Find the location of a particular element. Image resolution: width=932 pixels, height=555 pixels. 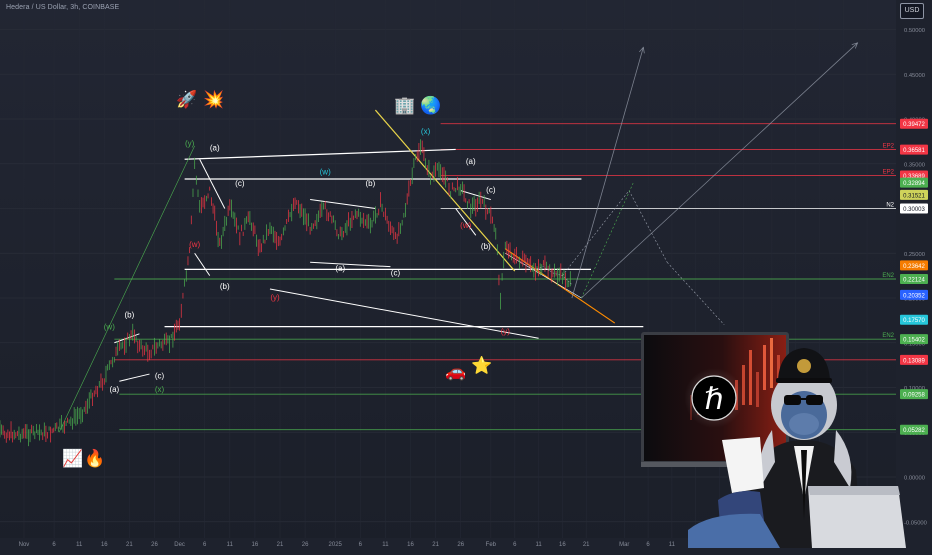

price-label-text: 0.05282 is located at coordinates (914, 431).